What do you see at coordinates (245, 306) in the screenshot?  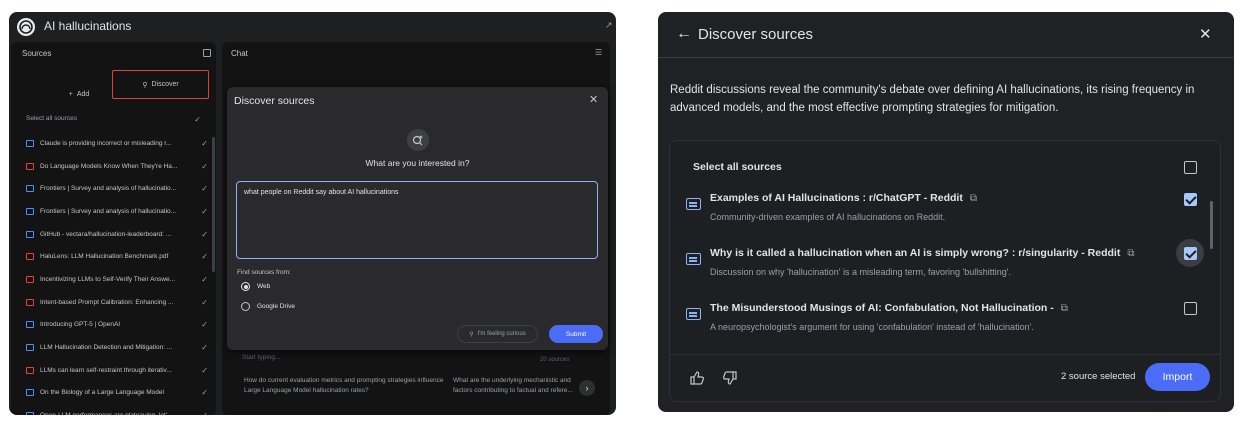 I see `radio-unselected-icon` at bounding box center [245, 306].